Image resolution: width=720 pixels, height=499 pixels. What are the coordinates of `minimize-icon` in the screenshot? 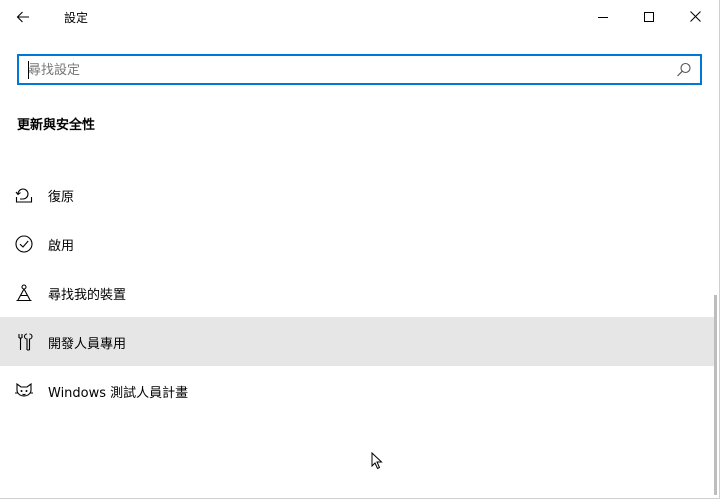 It's located at (603, 17).